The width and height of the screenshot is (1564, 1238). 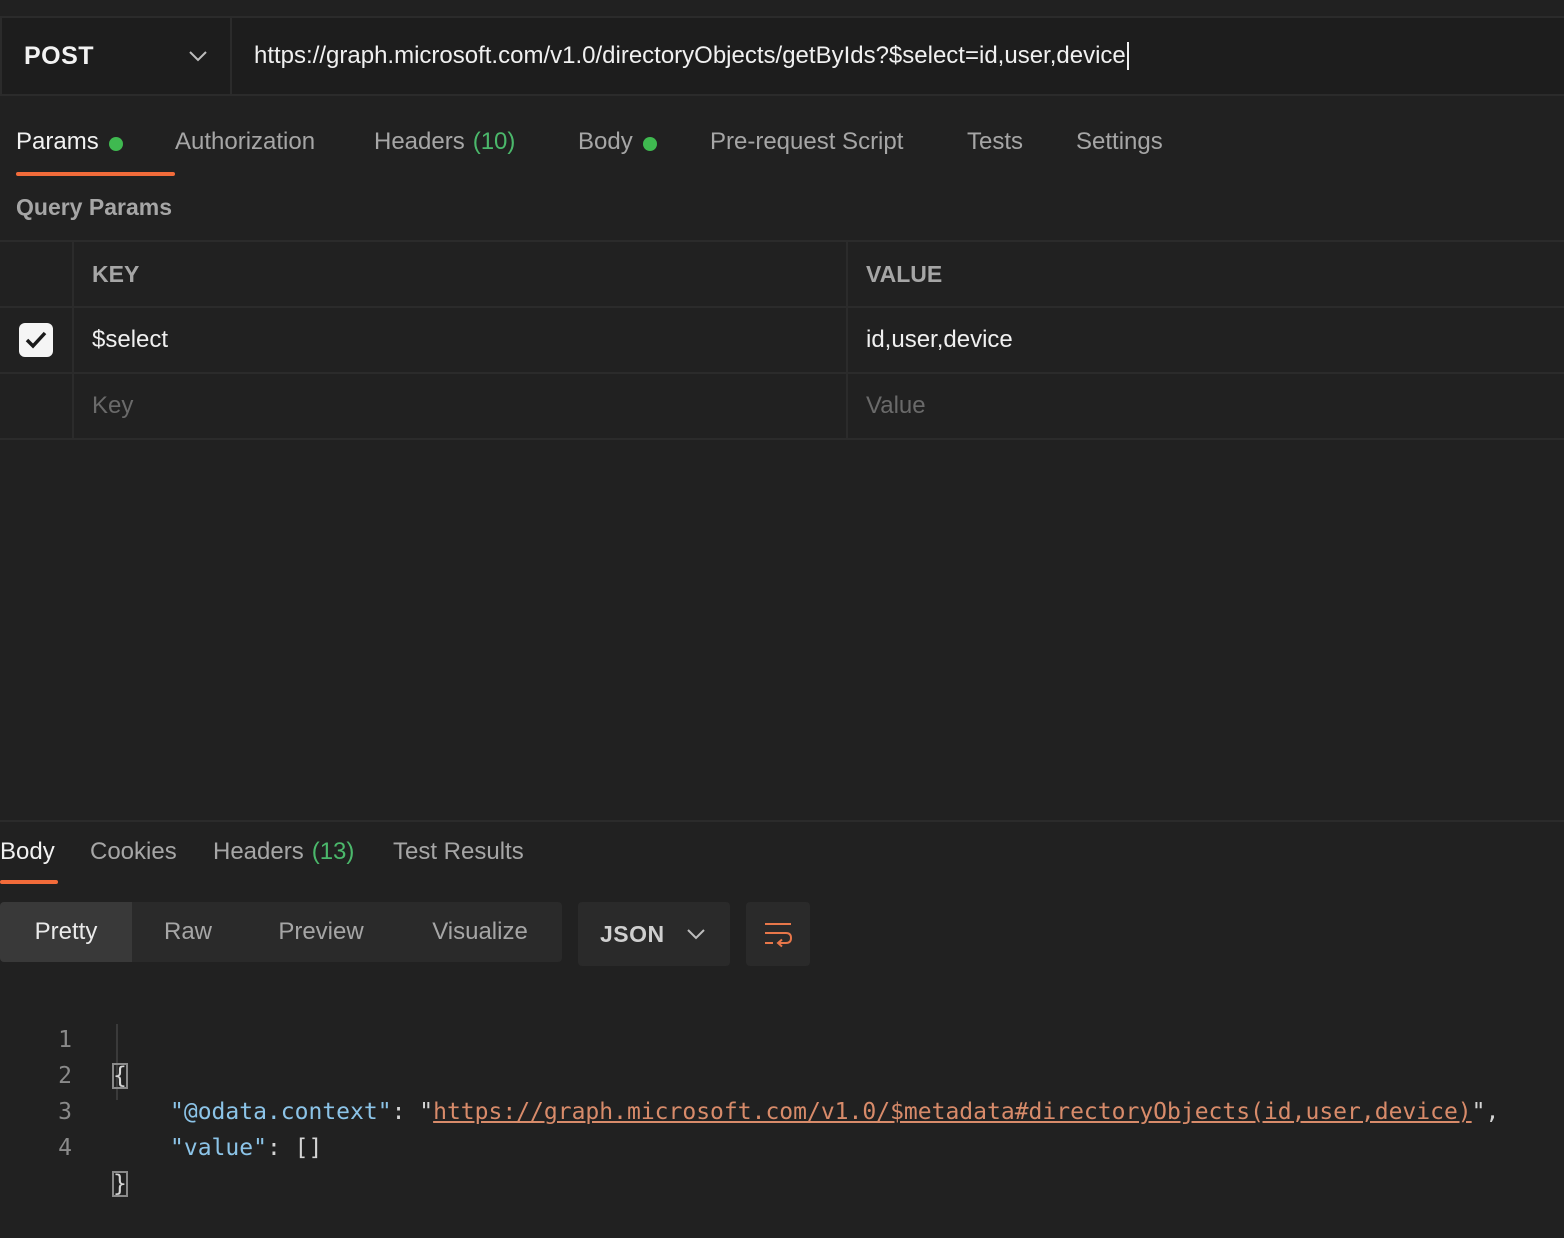 I want to click on tab-response-headers-label: Headers, so click(x=258, y=851).